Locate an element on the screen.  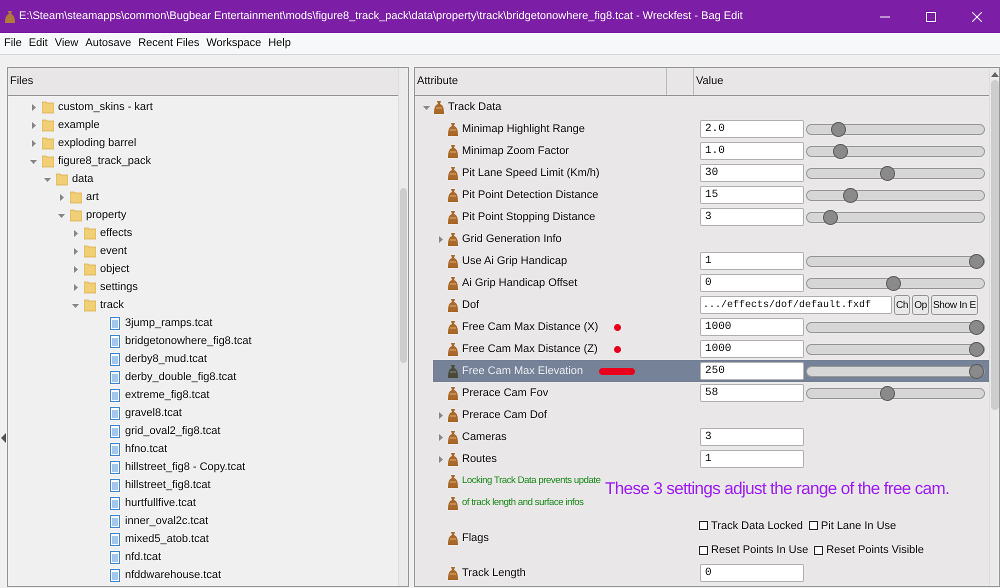
value-field: 2.0 is located at coordinates (752, 129).